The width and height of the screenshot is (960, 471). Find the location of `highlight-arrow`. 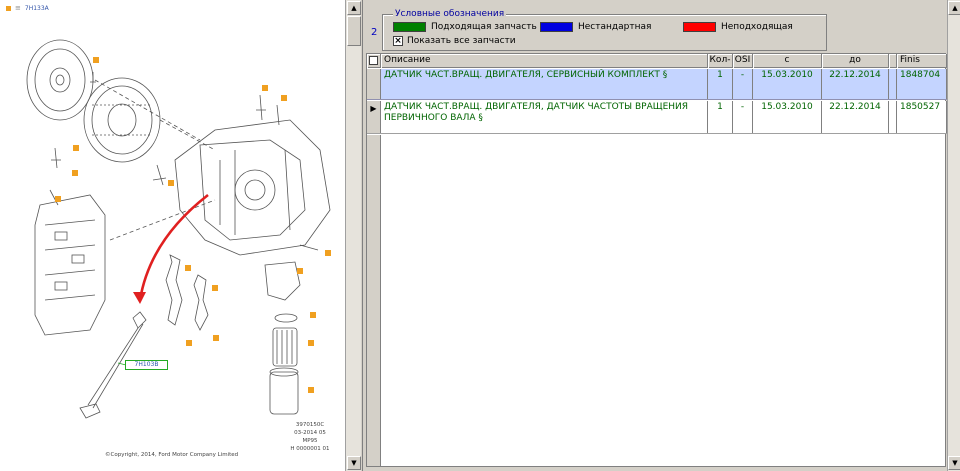

highlight-arrow is located at coordinates (173, 247).